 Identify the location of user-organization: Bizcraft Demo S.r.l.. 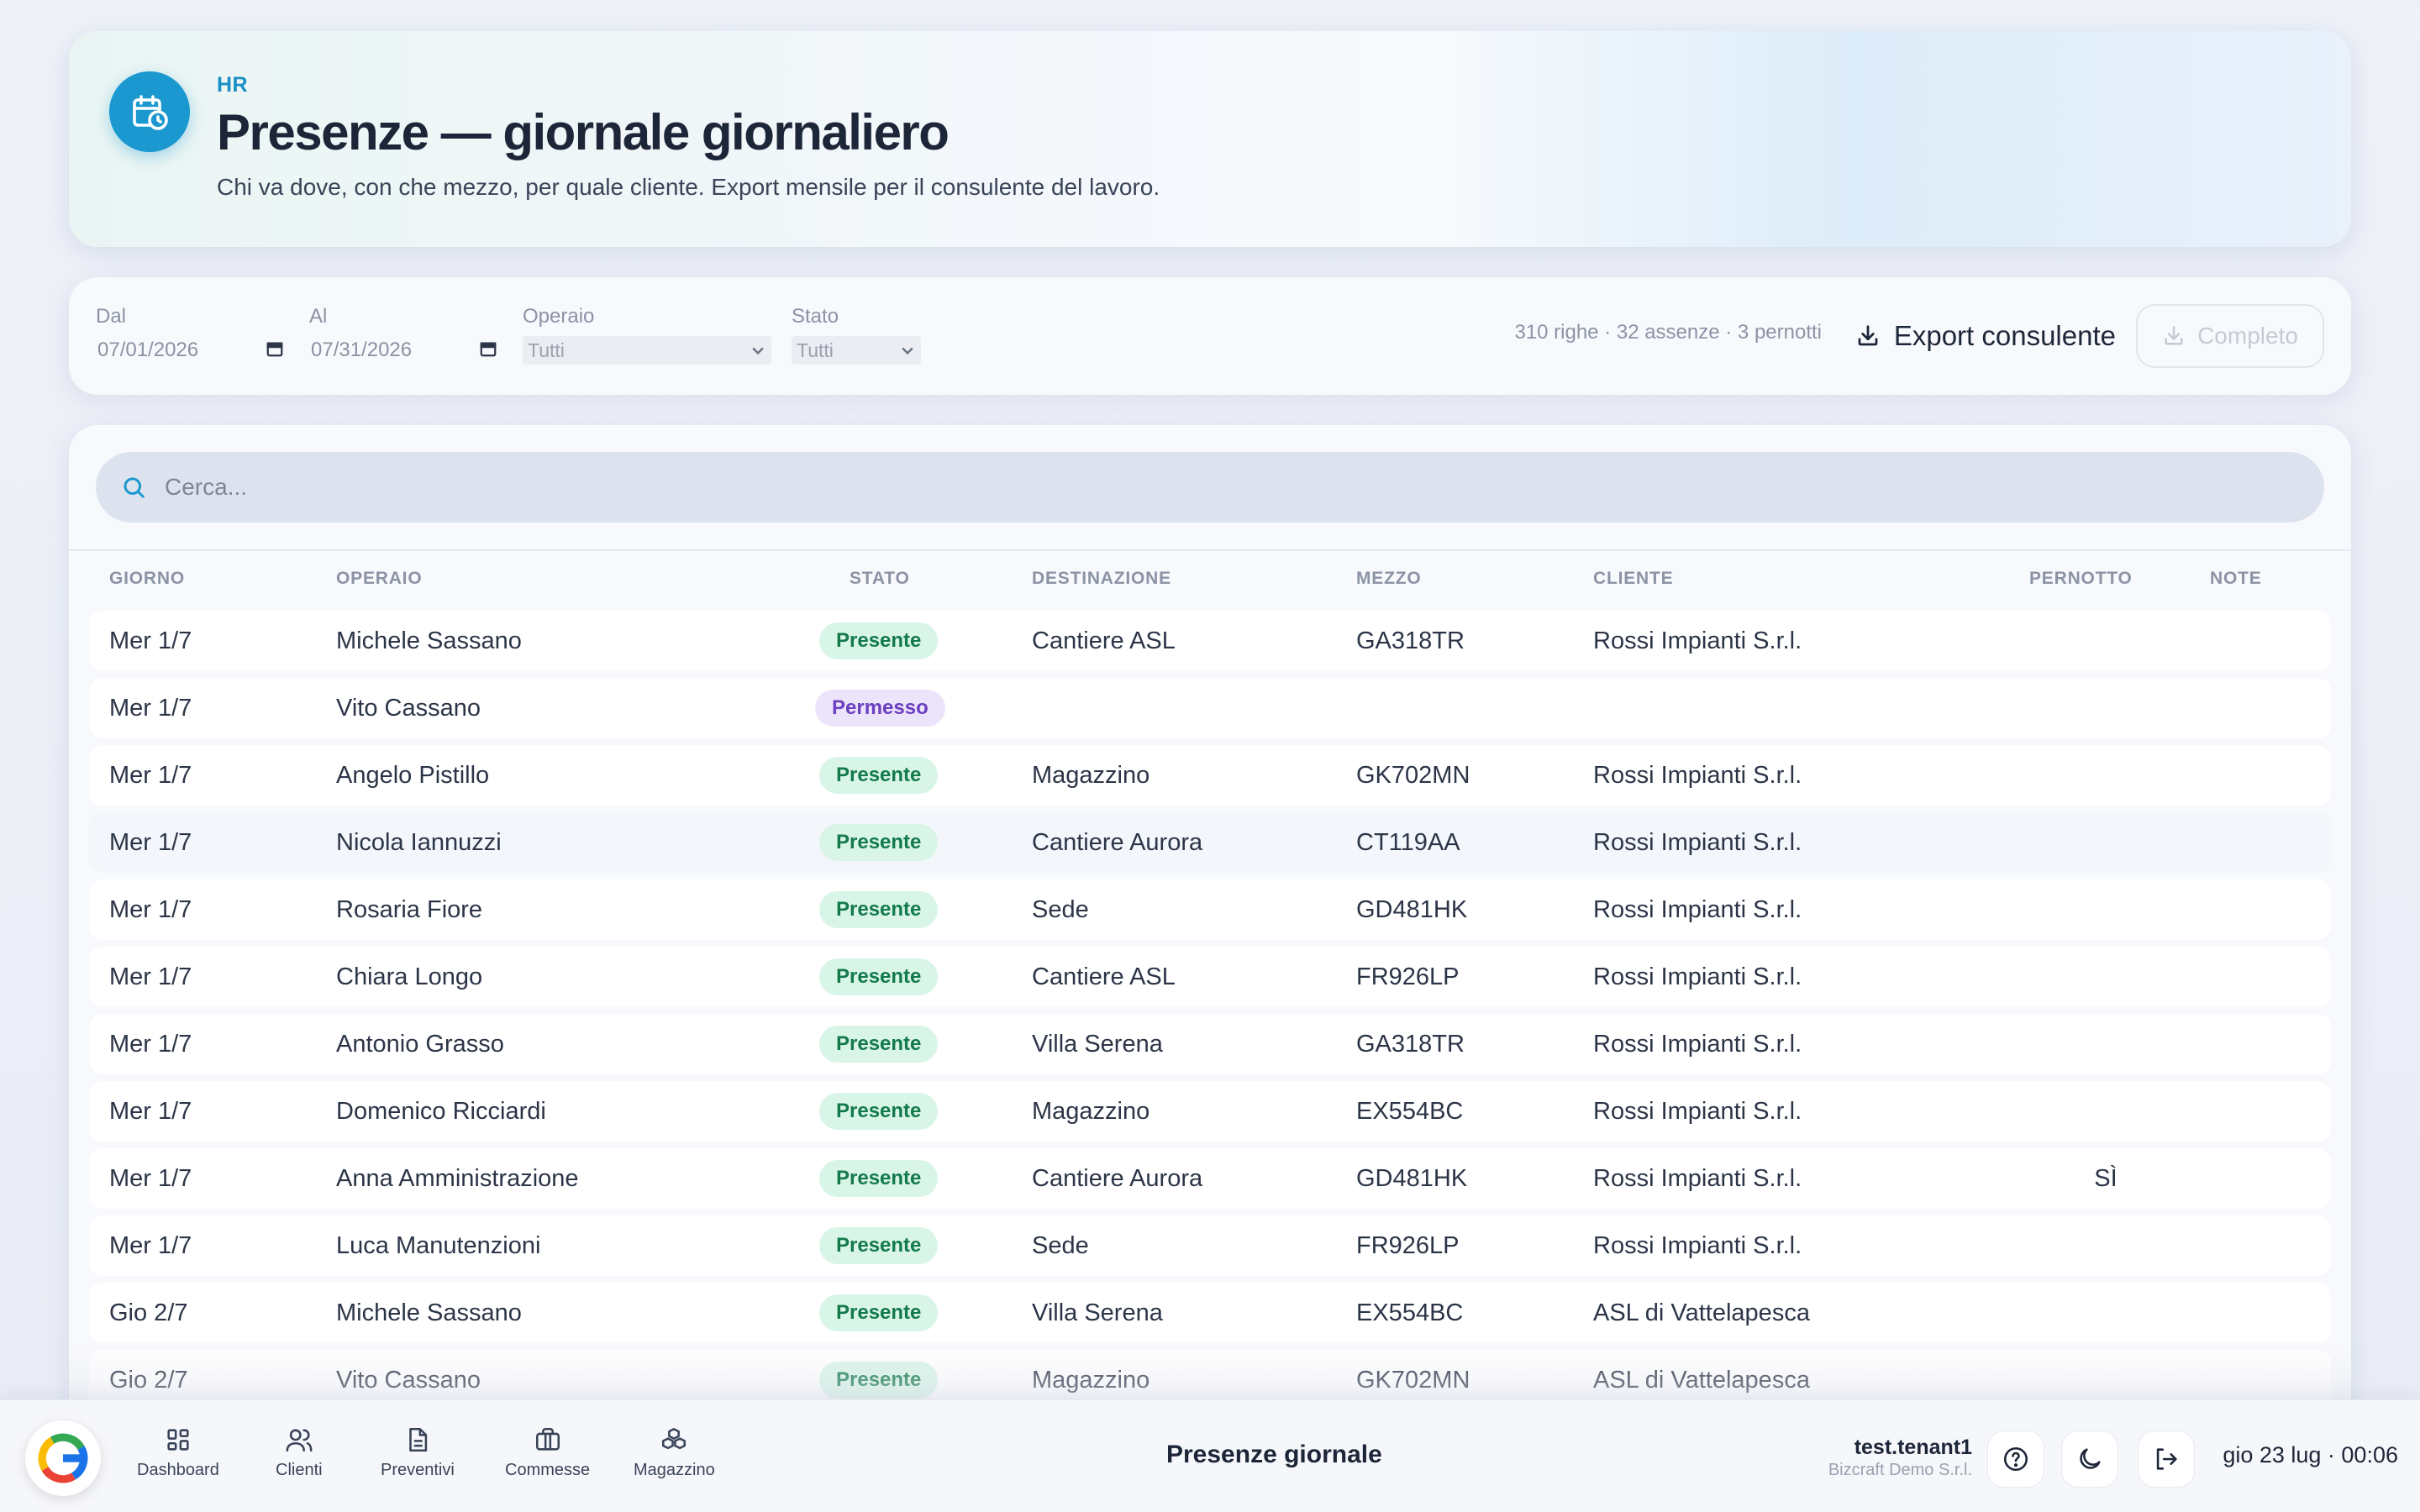
(1900, 1470).